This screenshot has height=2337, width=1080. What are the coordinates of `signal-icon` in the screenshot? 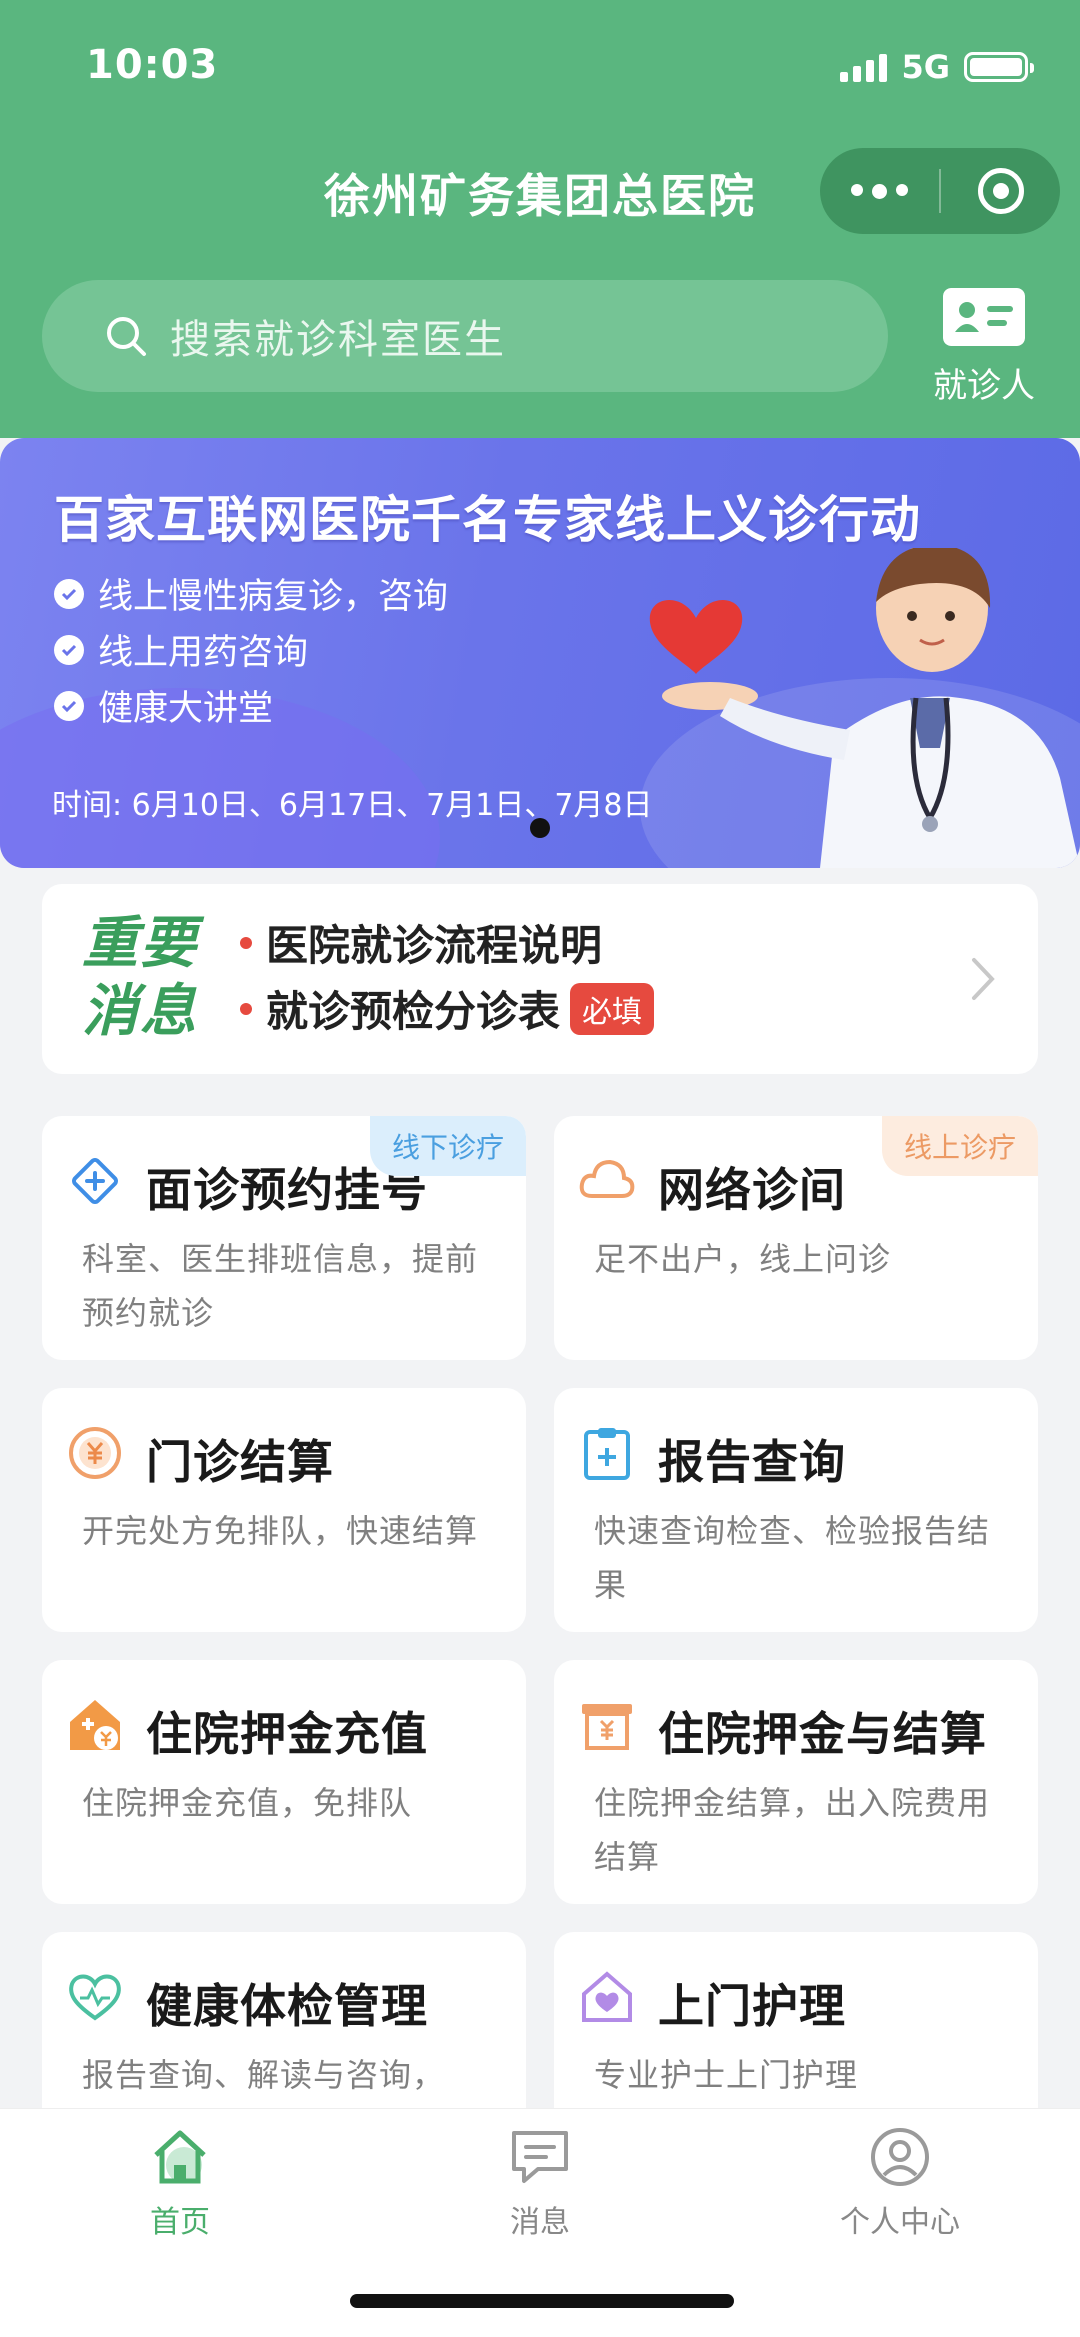 It's located at (864, 67).